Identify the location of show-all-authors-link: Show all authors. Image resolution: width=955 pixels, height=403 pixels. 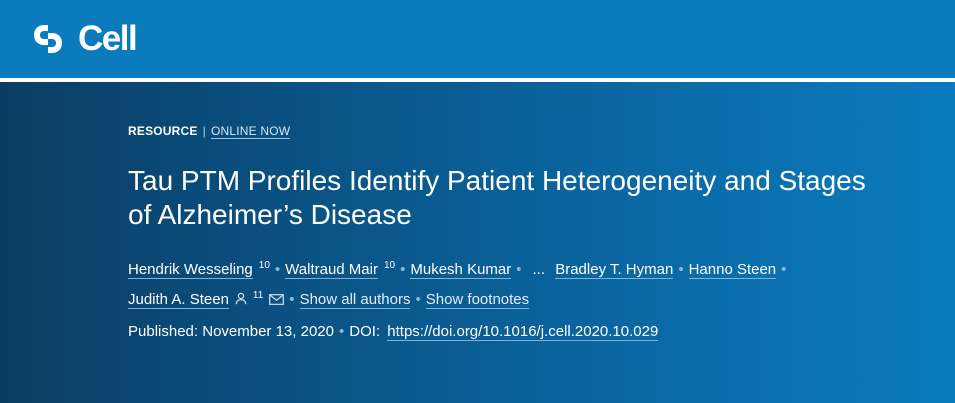
(355, 300).